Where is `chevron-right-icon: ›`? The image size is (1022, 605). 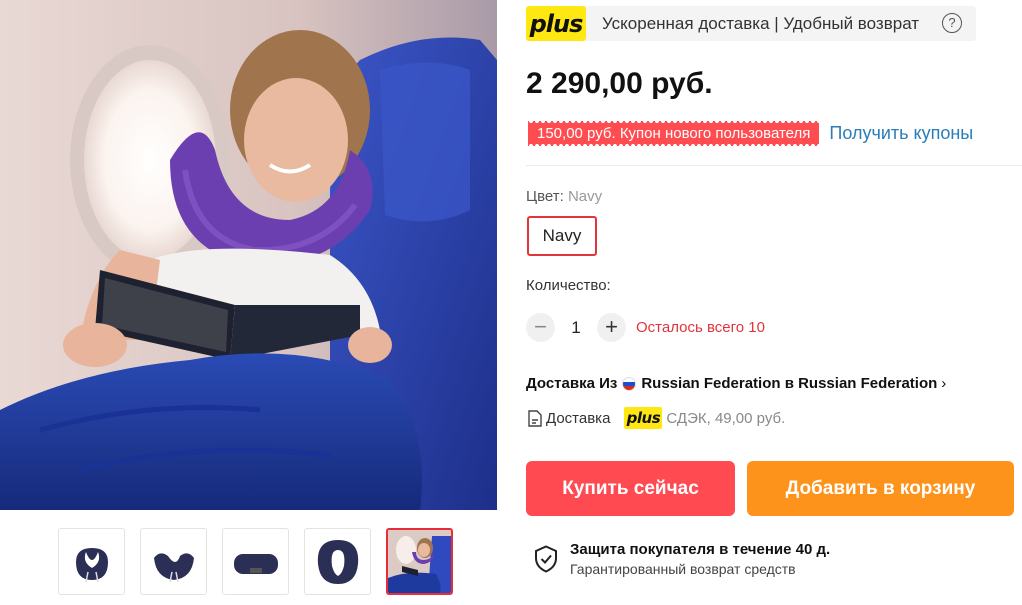
chevron-right-icon: › is located at coordinates (944, 383).